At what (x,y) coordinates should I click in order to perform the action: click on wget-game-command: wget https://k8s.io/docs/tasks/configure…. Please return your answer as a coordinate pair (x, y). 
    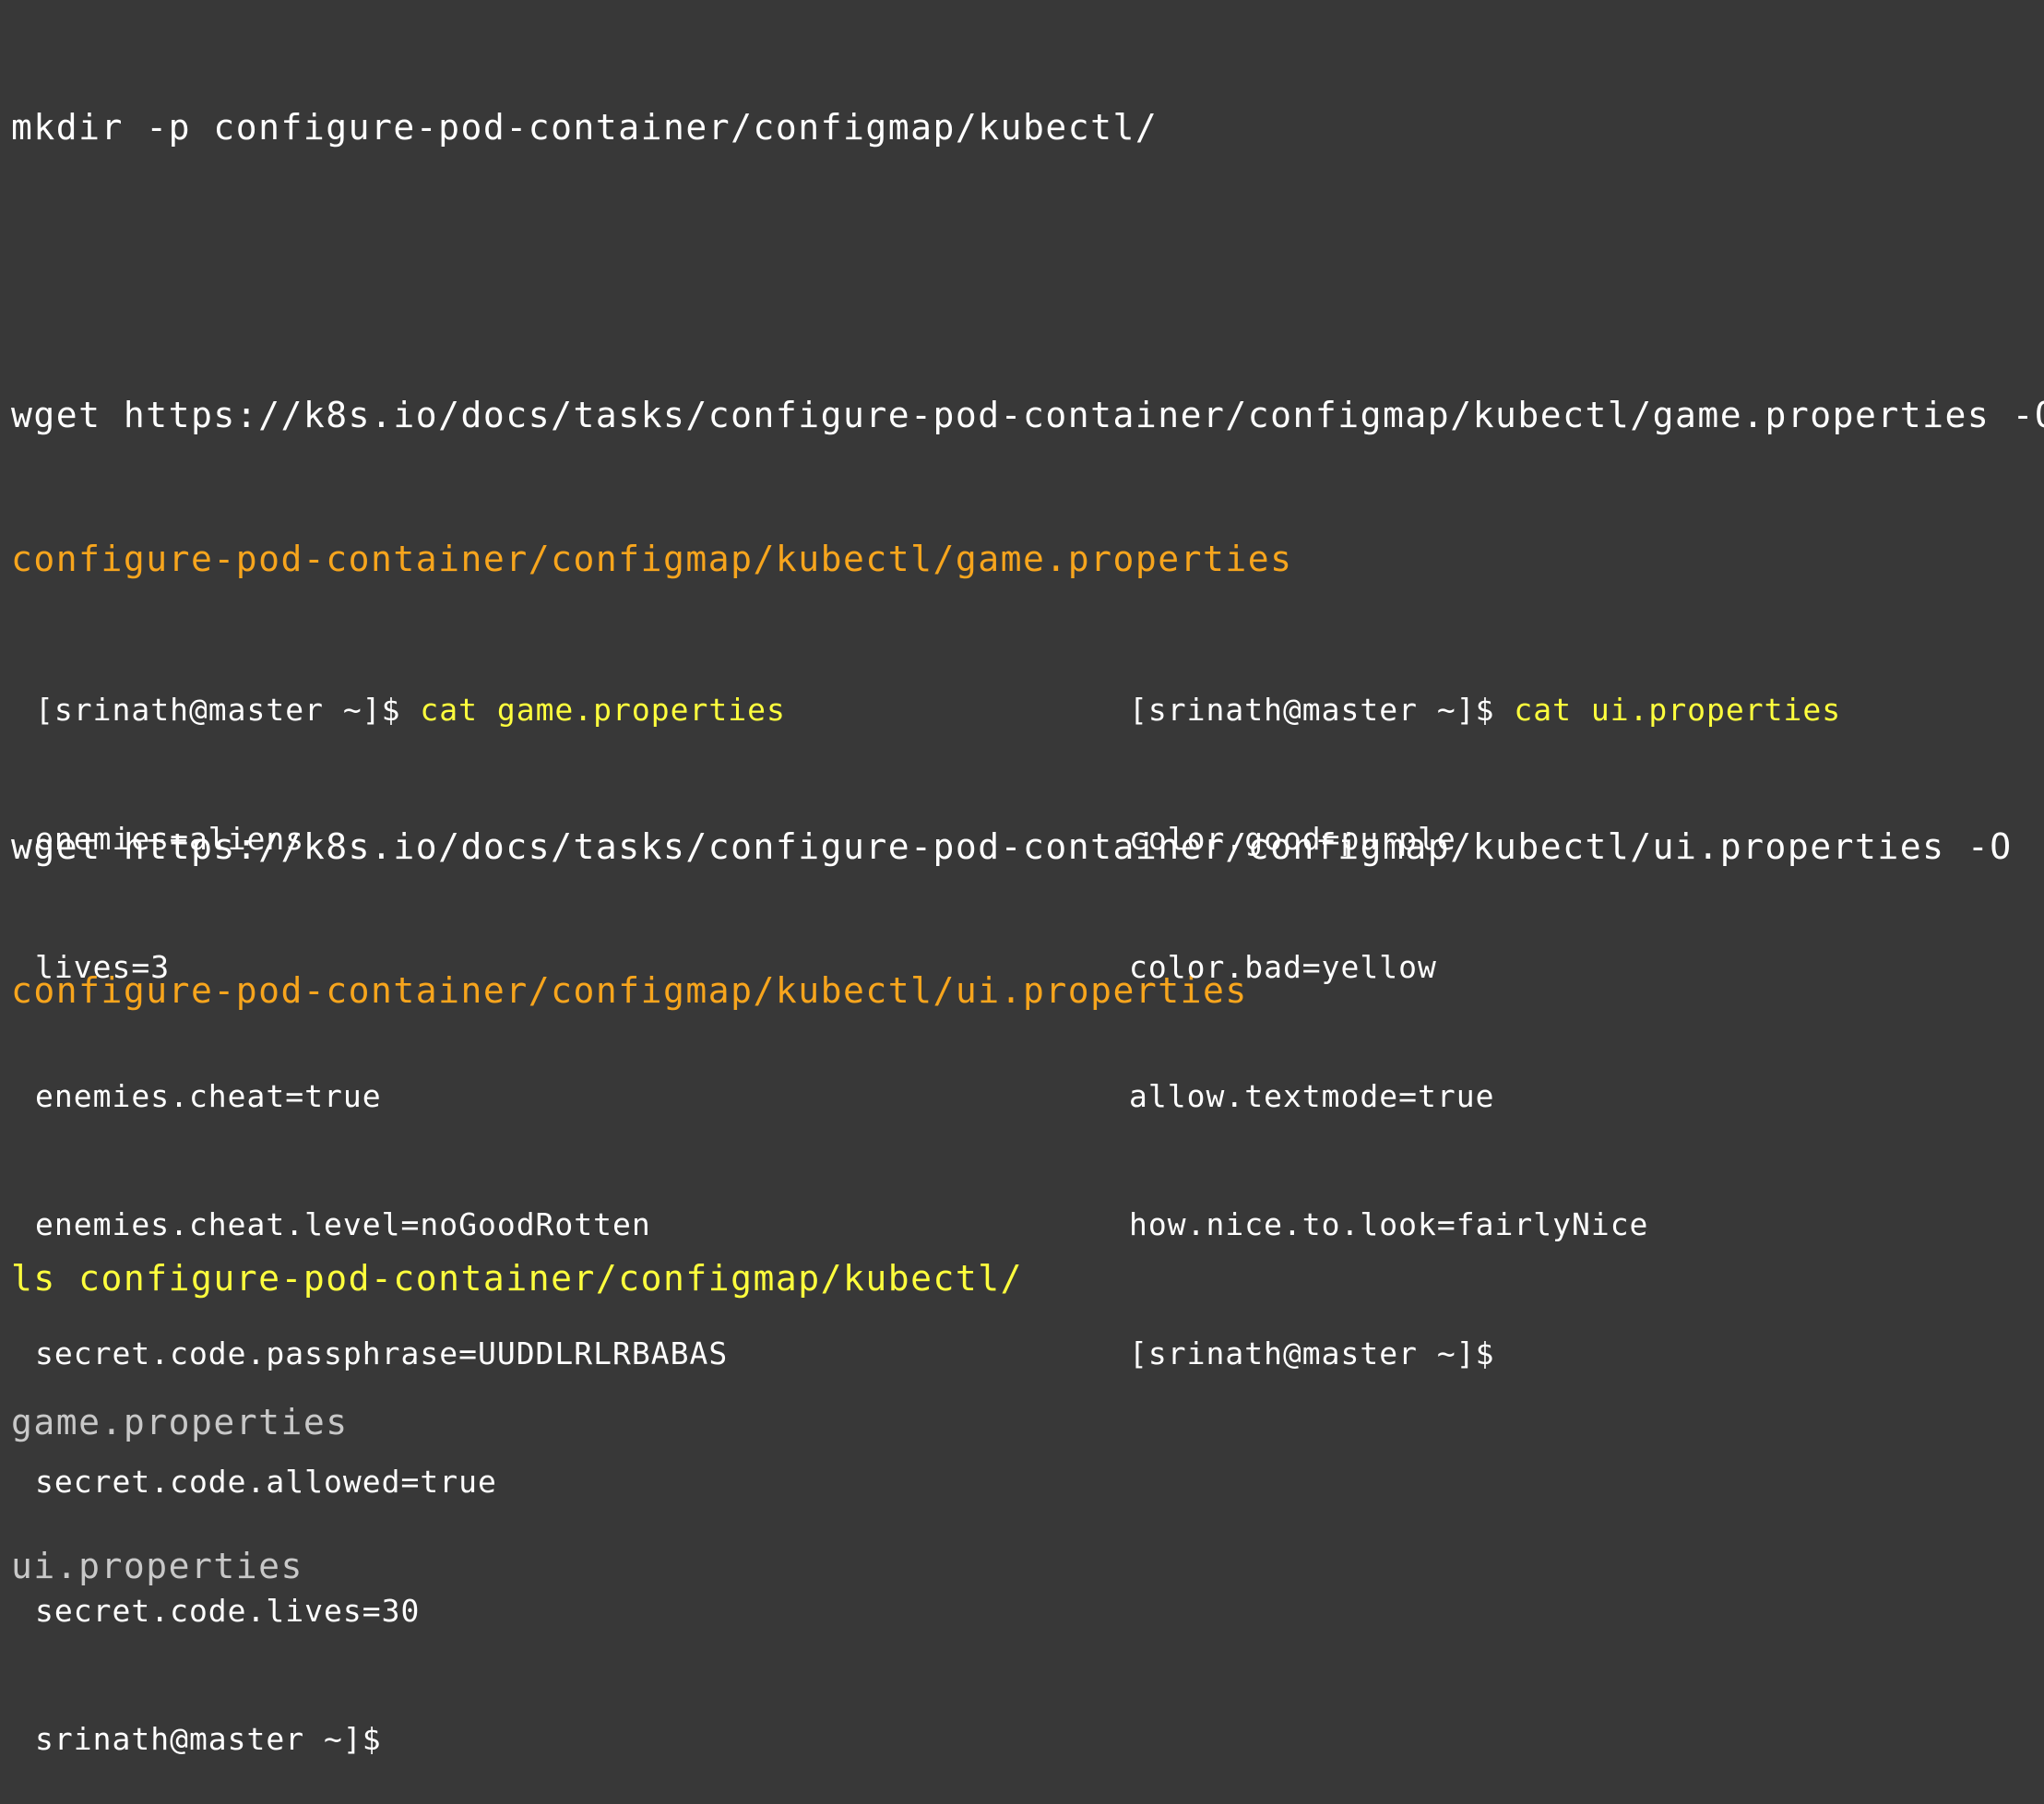
    Looking at the image, I should click on (1027, 415).